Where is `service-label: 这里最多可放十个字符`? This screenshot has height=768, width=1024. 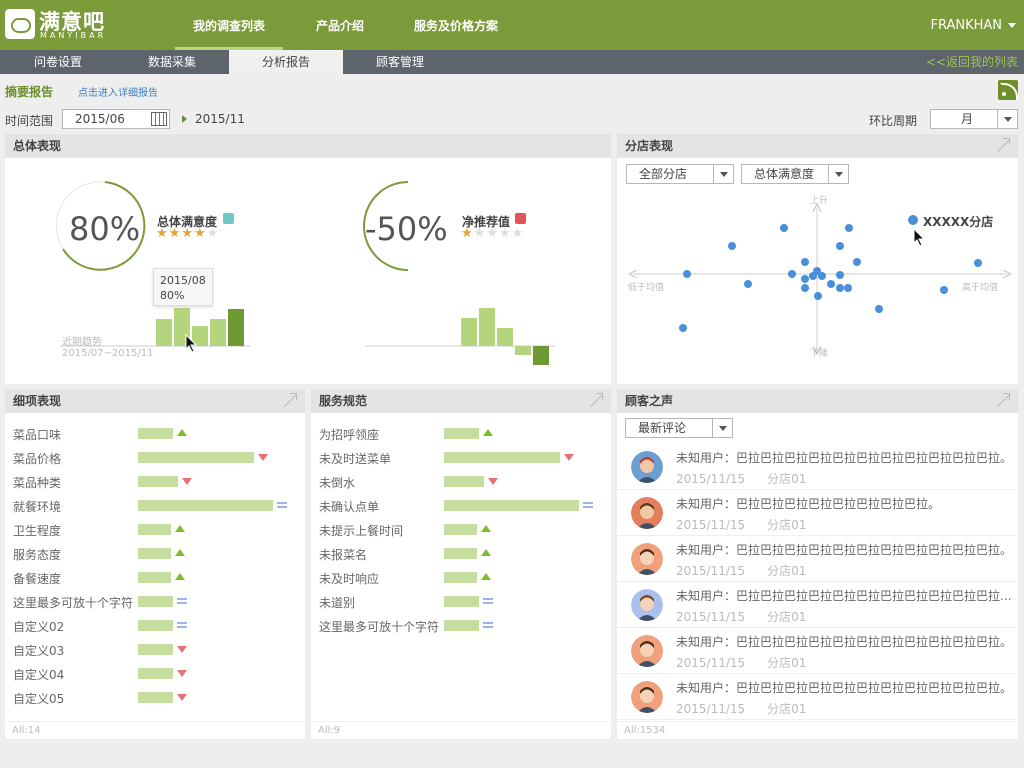
service-label: 这里最多可放十个字符 is located at coordinates (379, 627).